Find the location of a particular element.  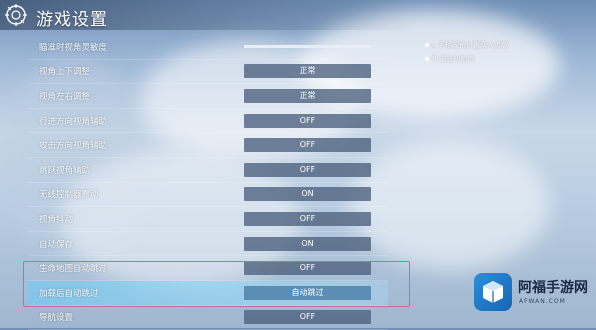

setting-label: 导航设置 is located at coordinates (56, 318).